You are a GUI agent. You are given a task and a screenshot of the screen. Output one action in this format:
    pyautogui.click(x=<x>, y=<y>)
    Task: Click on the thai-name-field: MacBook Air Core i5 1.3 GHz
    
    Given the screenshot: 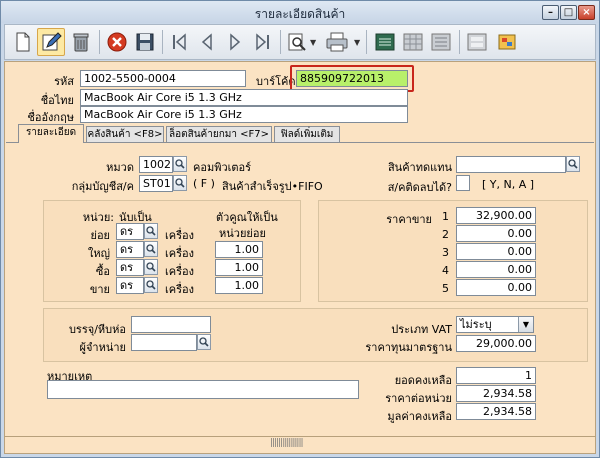 What is the action you would take?
    pyautogui.click(x=244, y=97)
    